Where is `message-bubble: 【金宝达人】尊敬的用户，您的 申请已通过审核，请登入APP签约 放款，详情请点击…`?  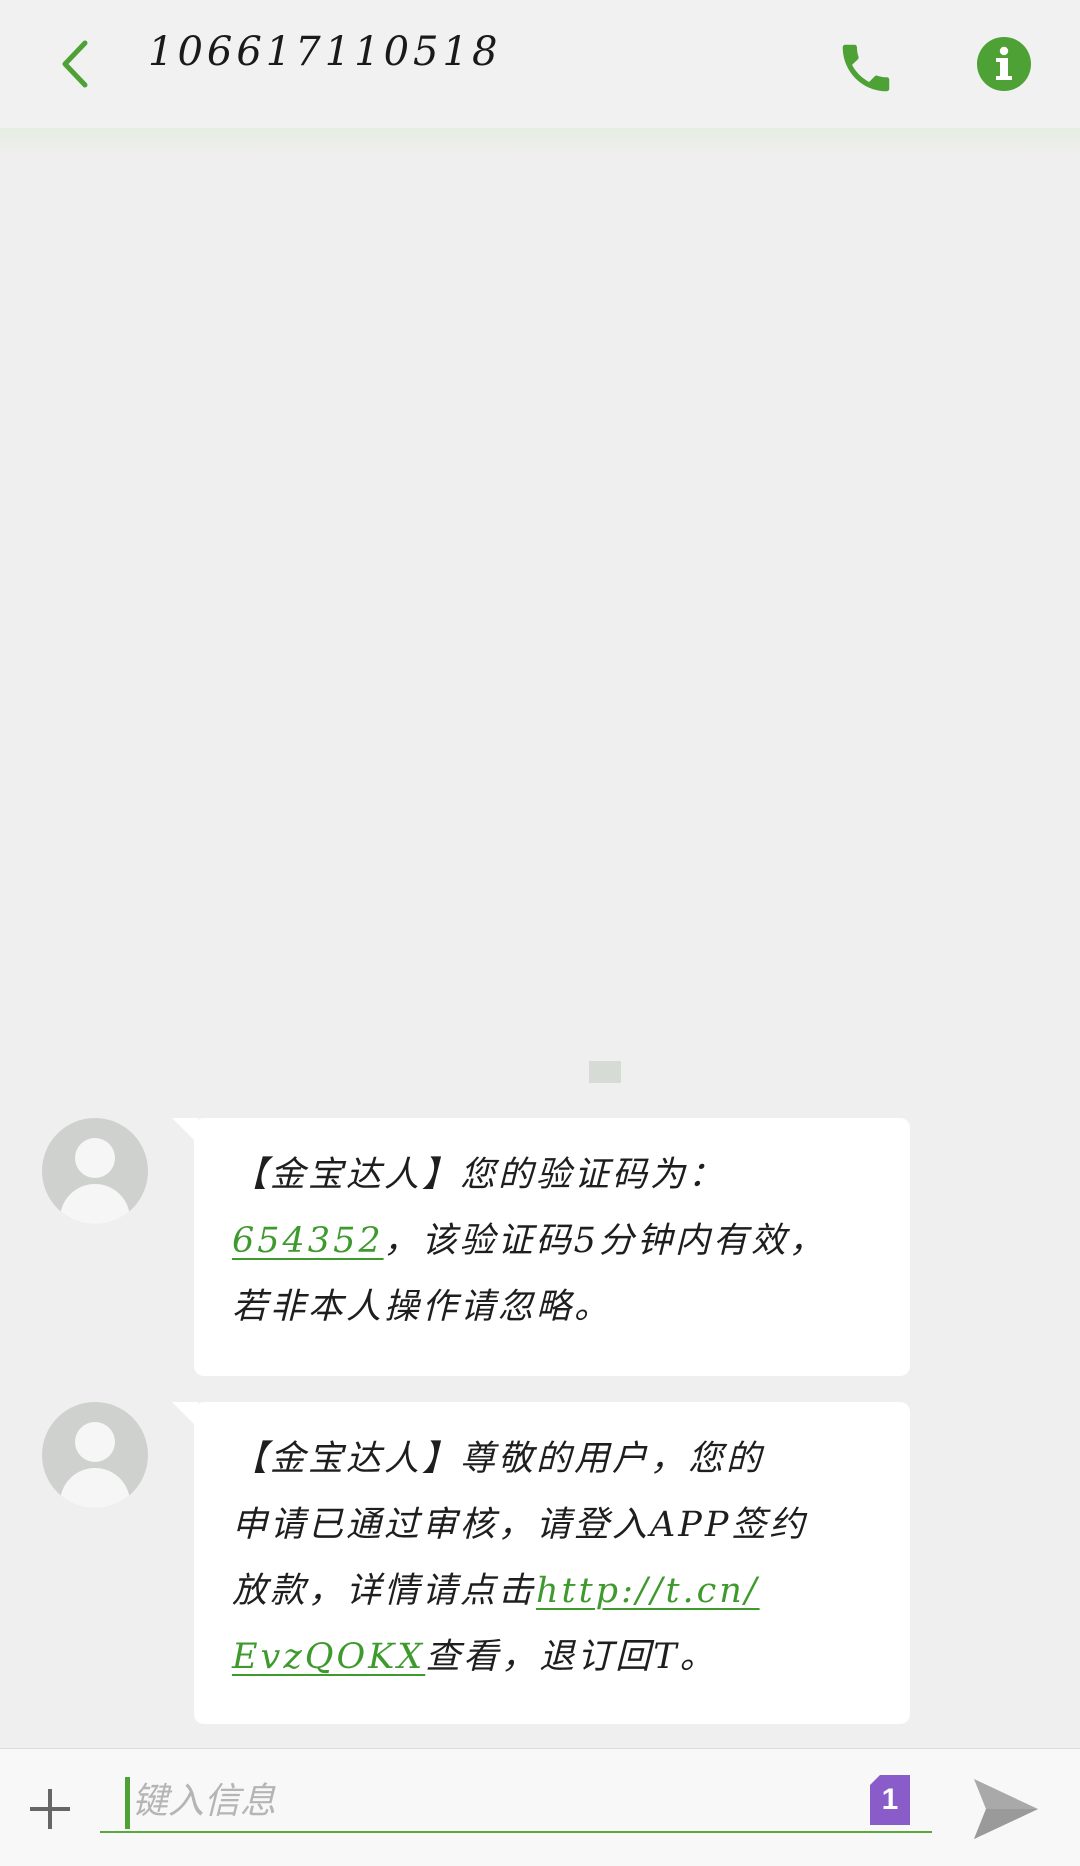
message-bubble: 【金宝达人】尊敬的用户，您的 申请已通过审核，请登入APP签约 放款，详情请点击… is located at coordinates (552, 1563).